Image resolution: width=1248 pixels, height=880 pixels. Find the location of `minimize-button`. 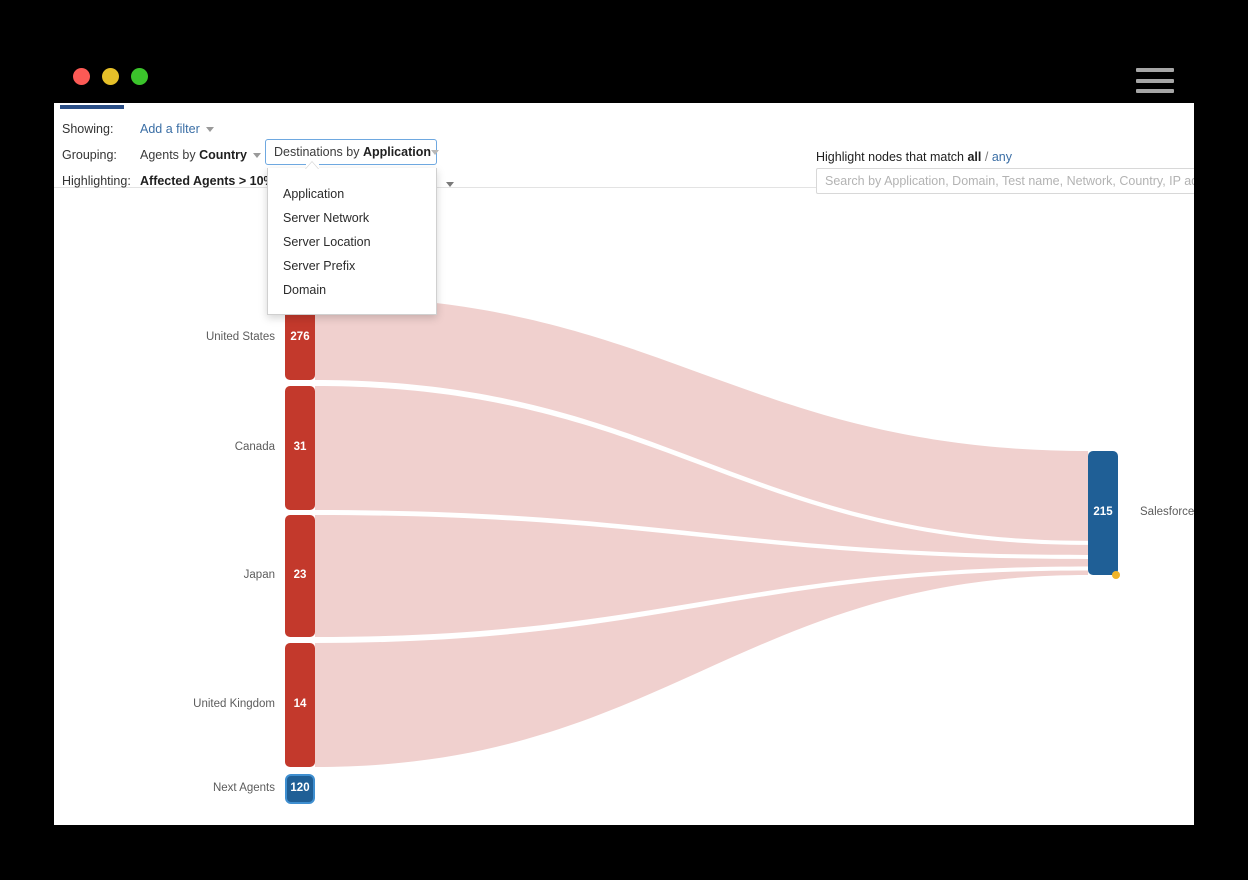

minimize-button is located at coordinates (110, 76).